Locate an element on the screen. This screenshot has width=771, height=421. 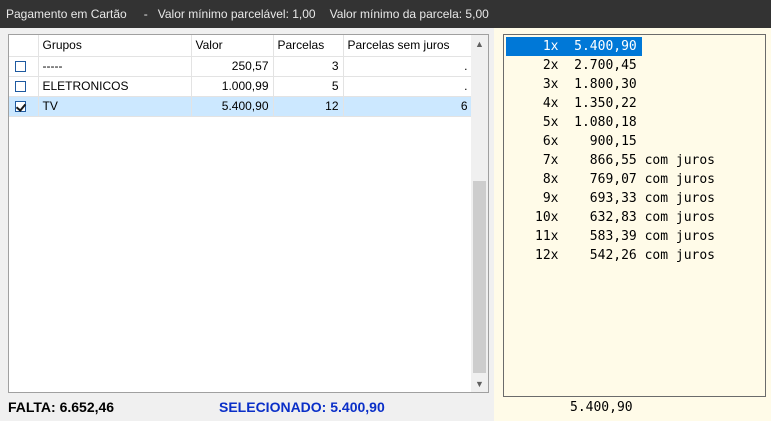
min-parcela-label: Valor mínimo da parcela: 5,00 is located at coordinates (409, 14).